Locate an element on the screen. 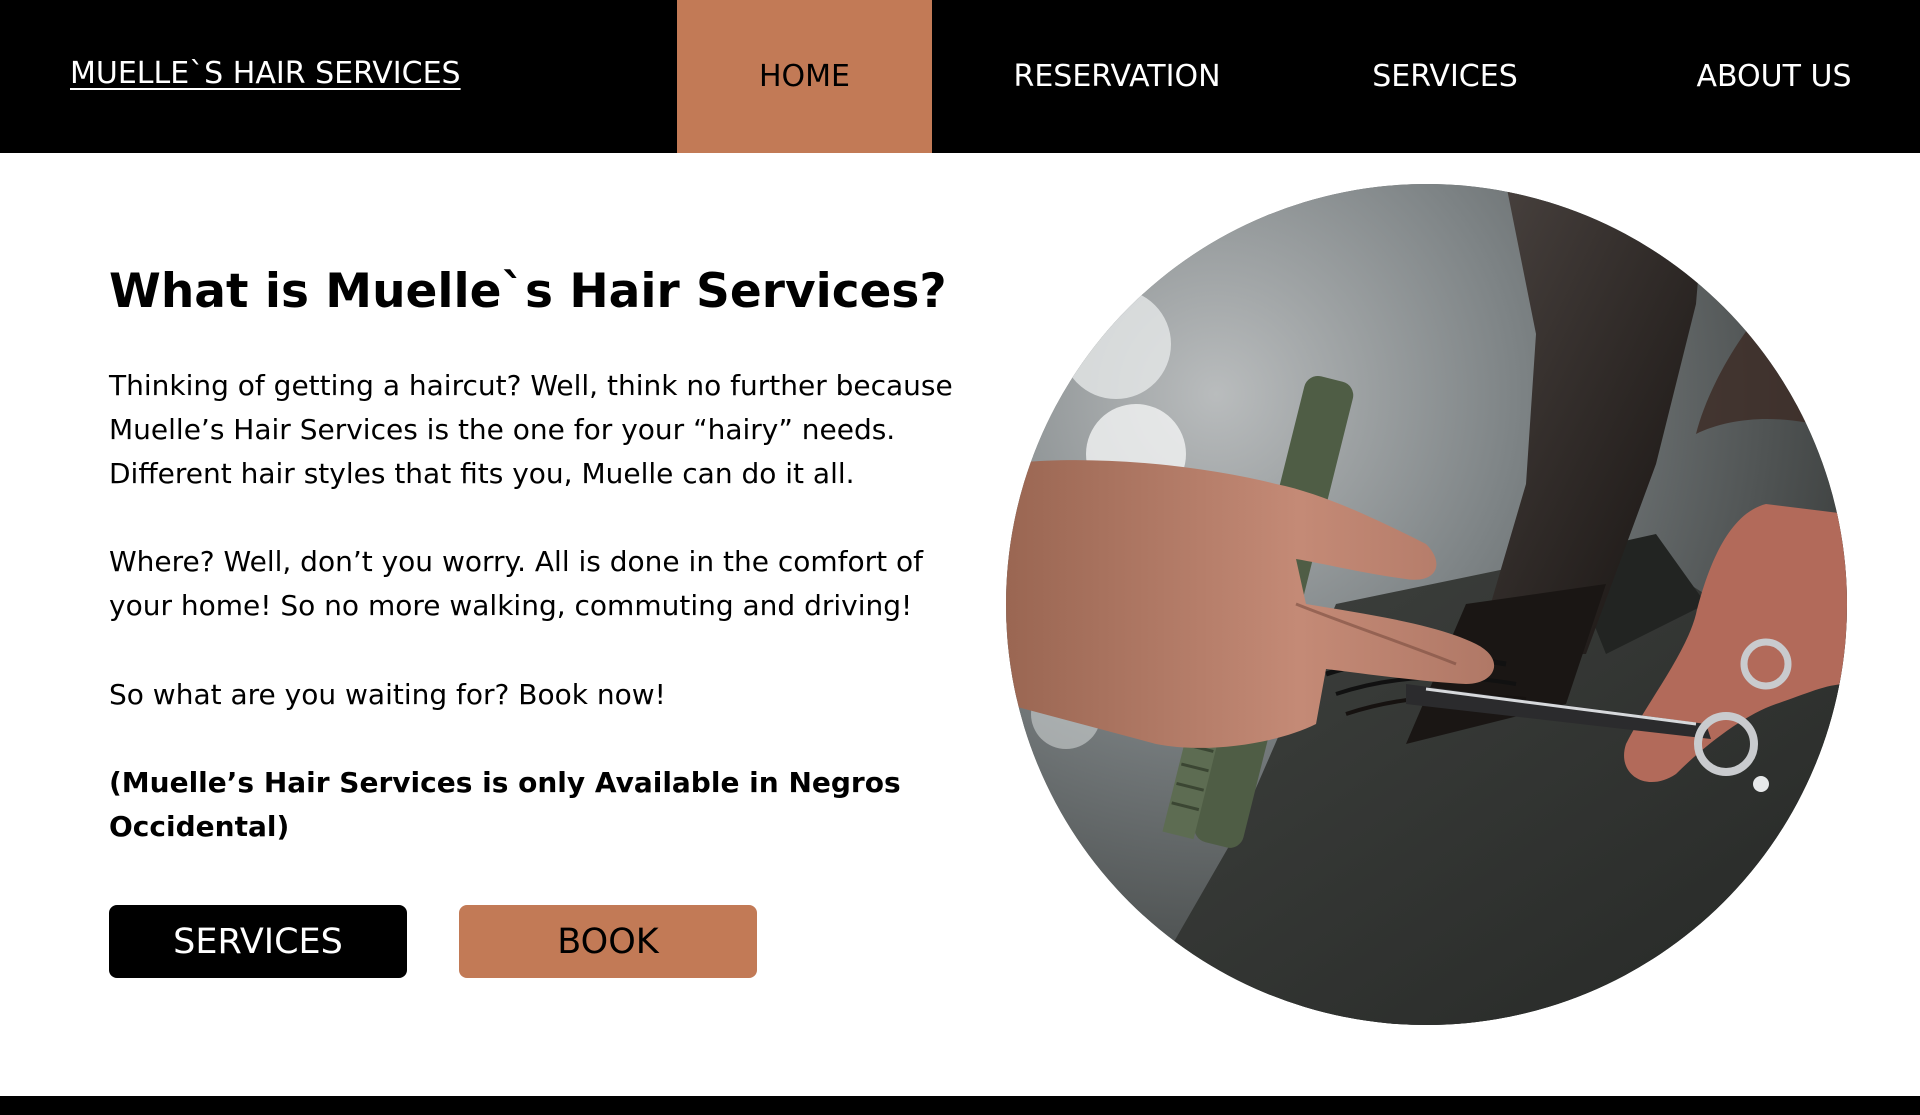 The height and width of the screenshot is (1115, 1920). book-button: BOOK is located at coordinates (608, 941).